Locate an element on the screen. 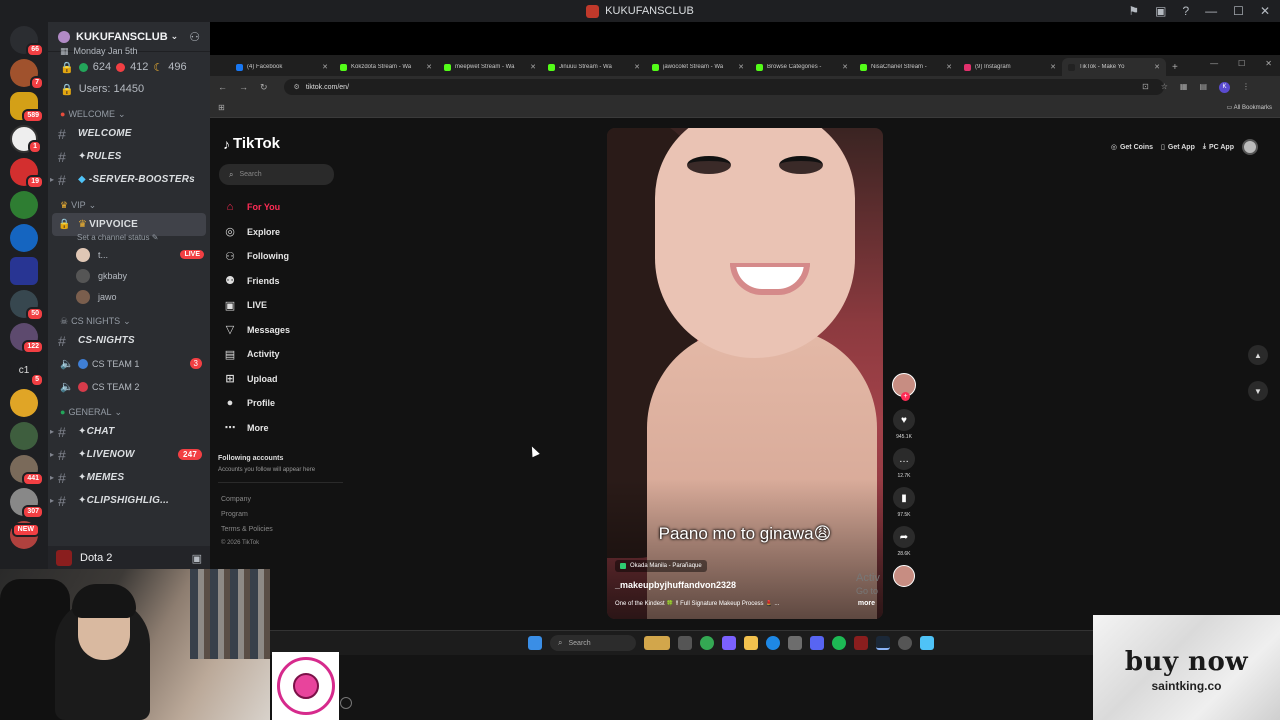 The width and height of the screenshot is (1280, 720). maximize-button: ☐ is located at coordinates (1241, 63).